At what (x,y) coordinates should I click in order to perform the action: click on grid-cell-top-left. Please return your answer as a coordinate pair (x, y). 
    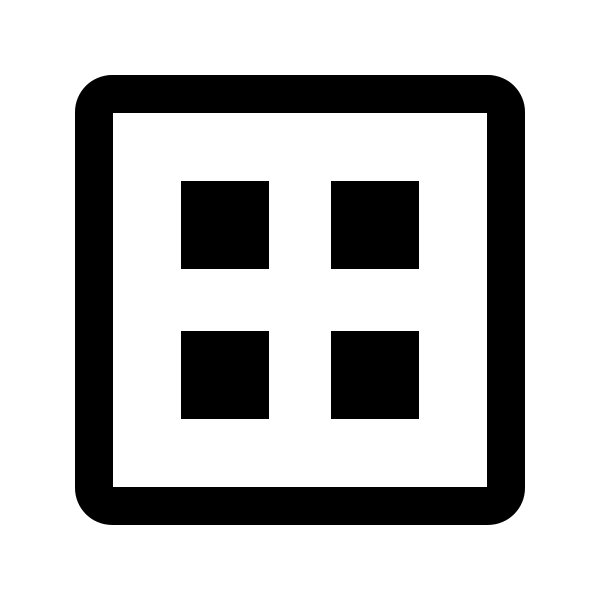
    Looking at the image, I should click on (225, 225).